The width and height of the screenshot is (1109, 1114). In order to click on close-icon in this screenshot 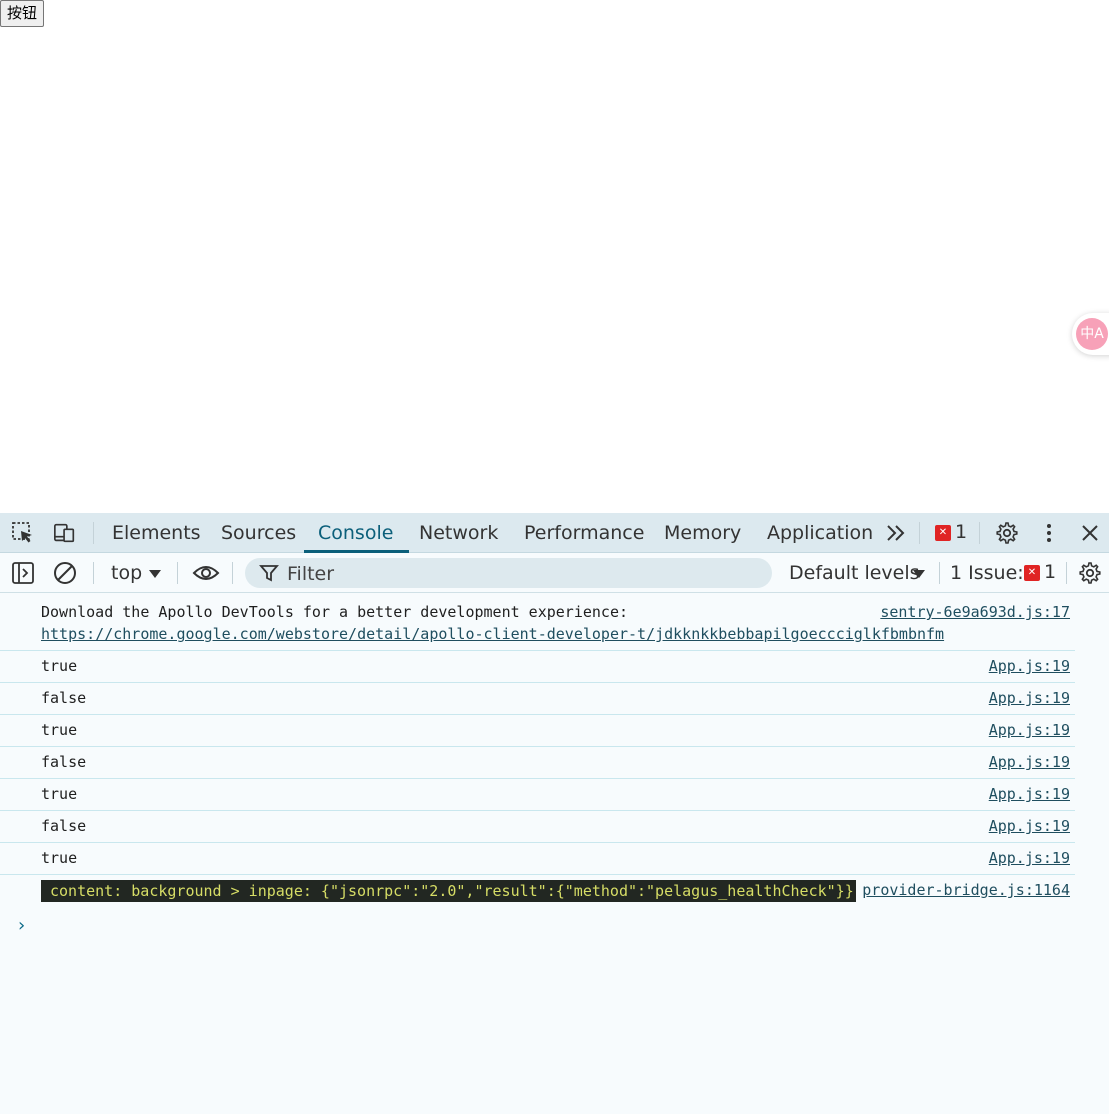, I will do `click(1090, 533)`.